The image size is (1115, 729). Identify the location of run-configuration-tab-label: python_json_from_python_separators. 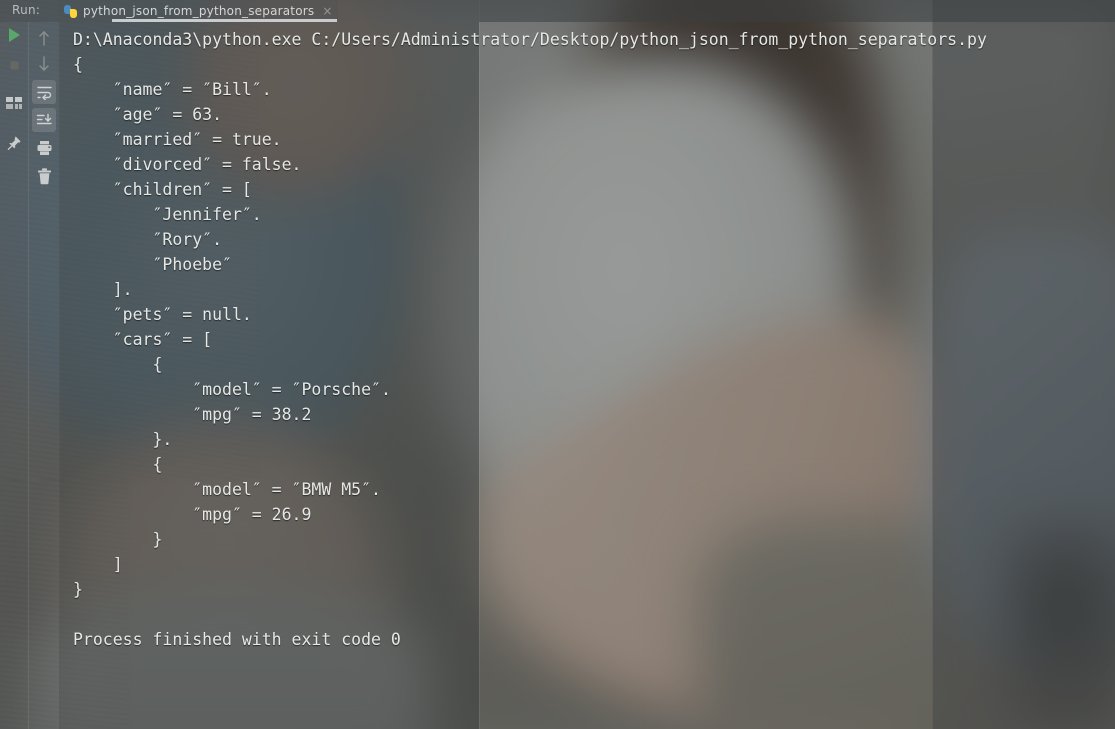
(199, 11).